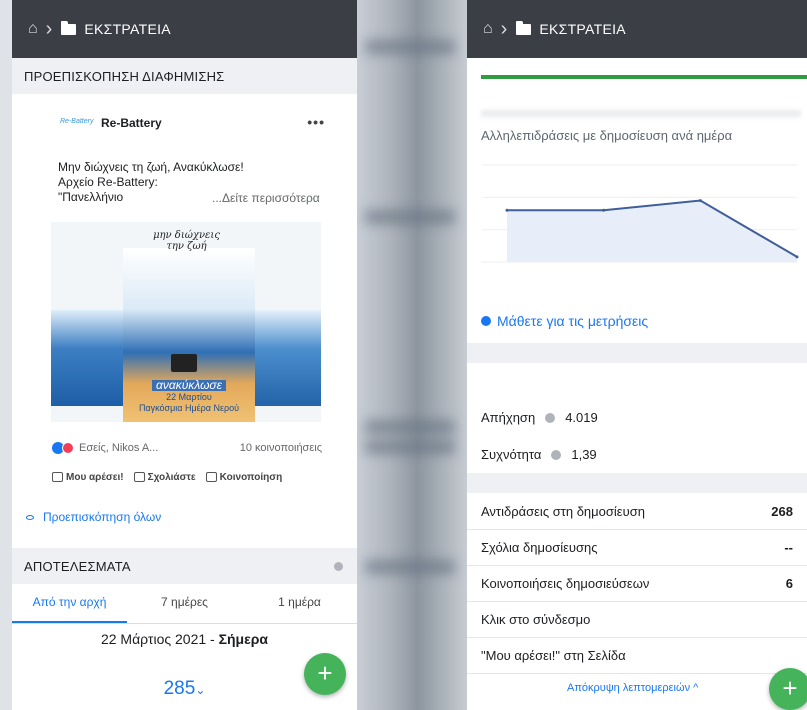 This screenshot has height=710, width=807. I want to click on background-blur, so click(412, 355).